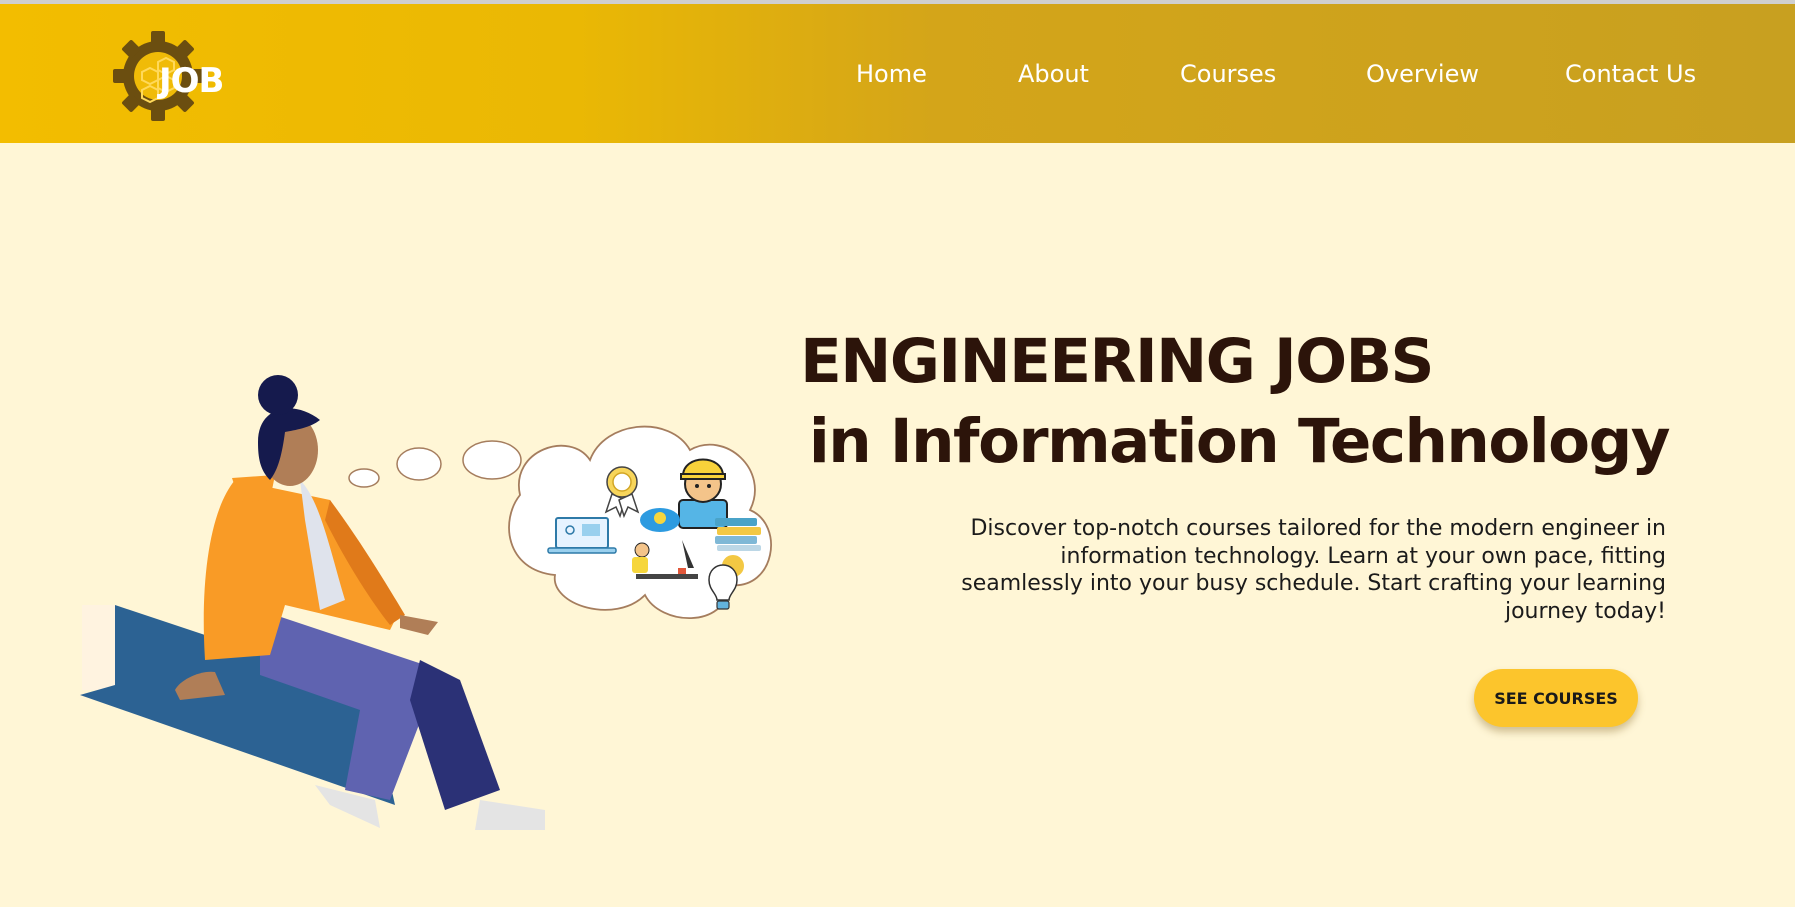 The image size is (1795, 907). I want to click on nav-about: About, so click(1053, 74).